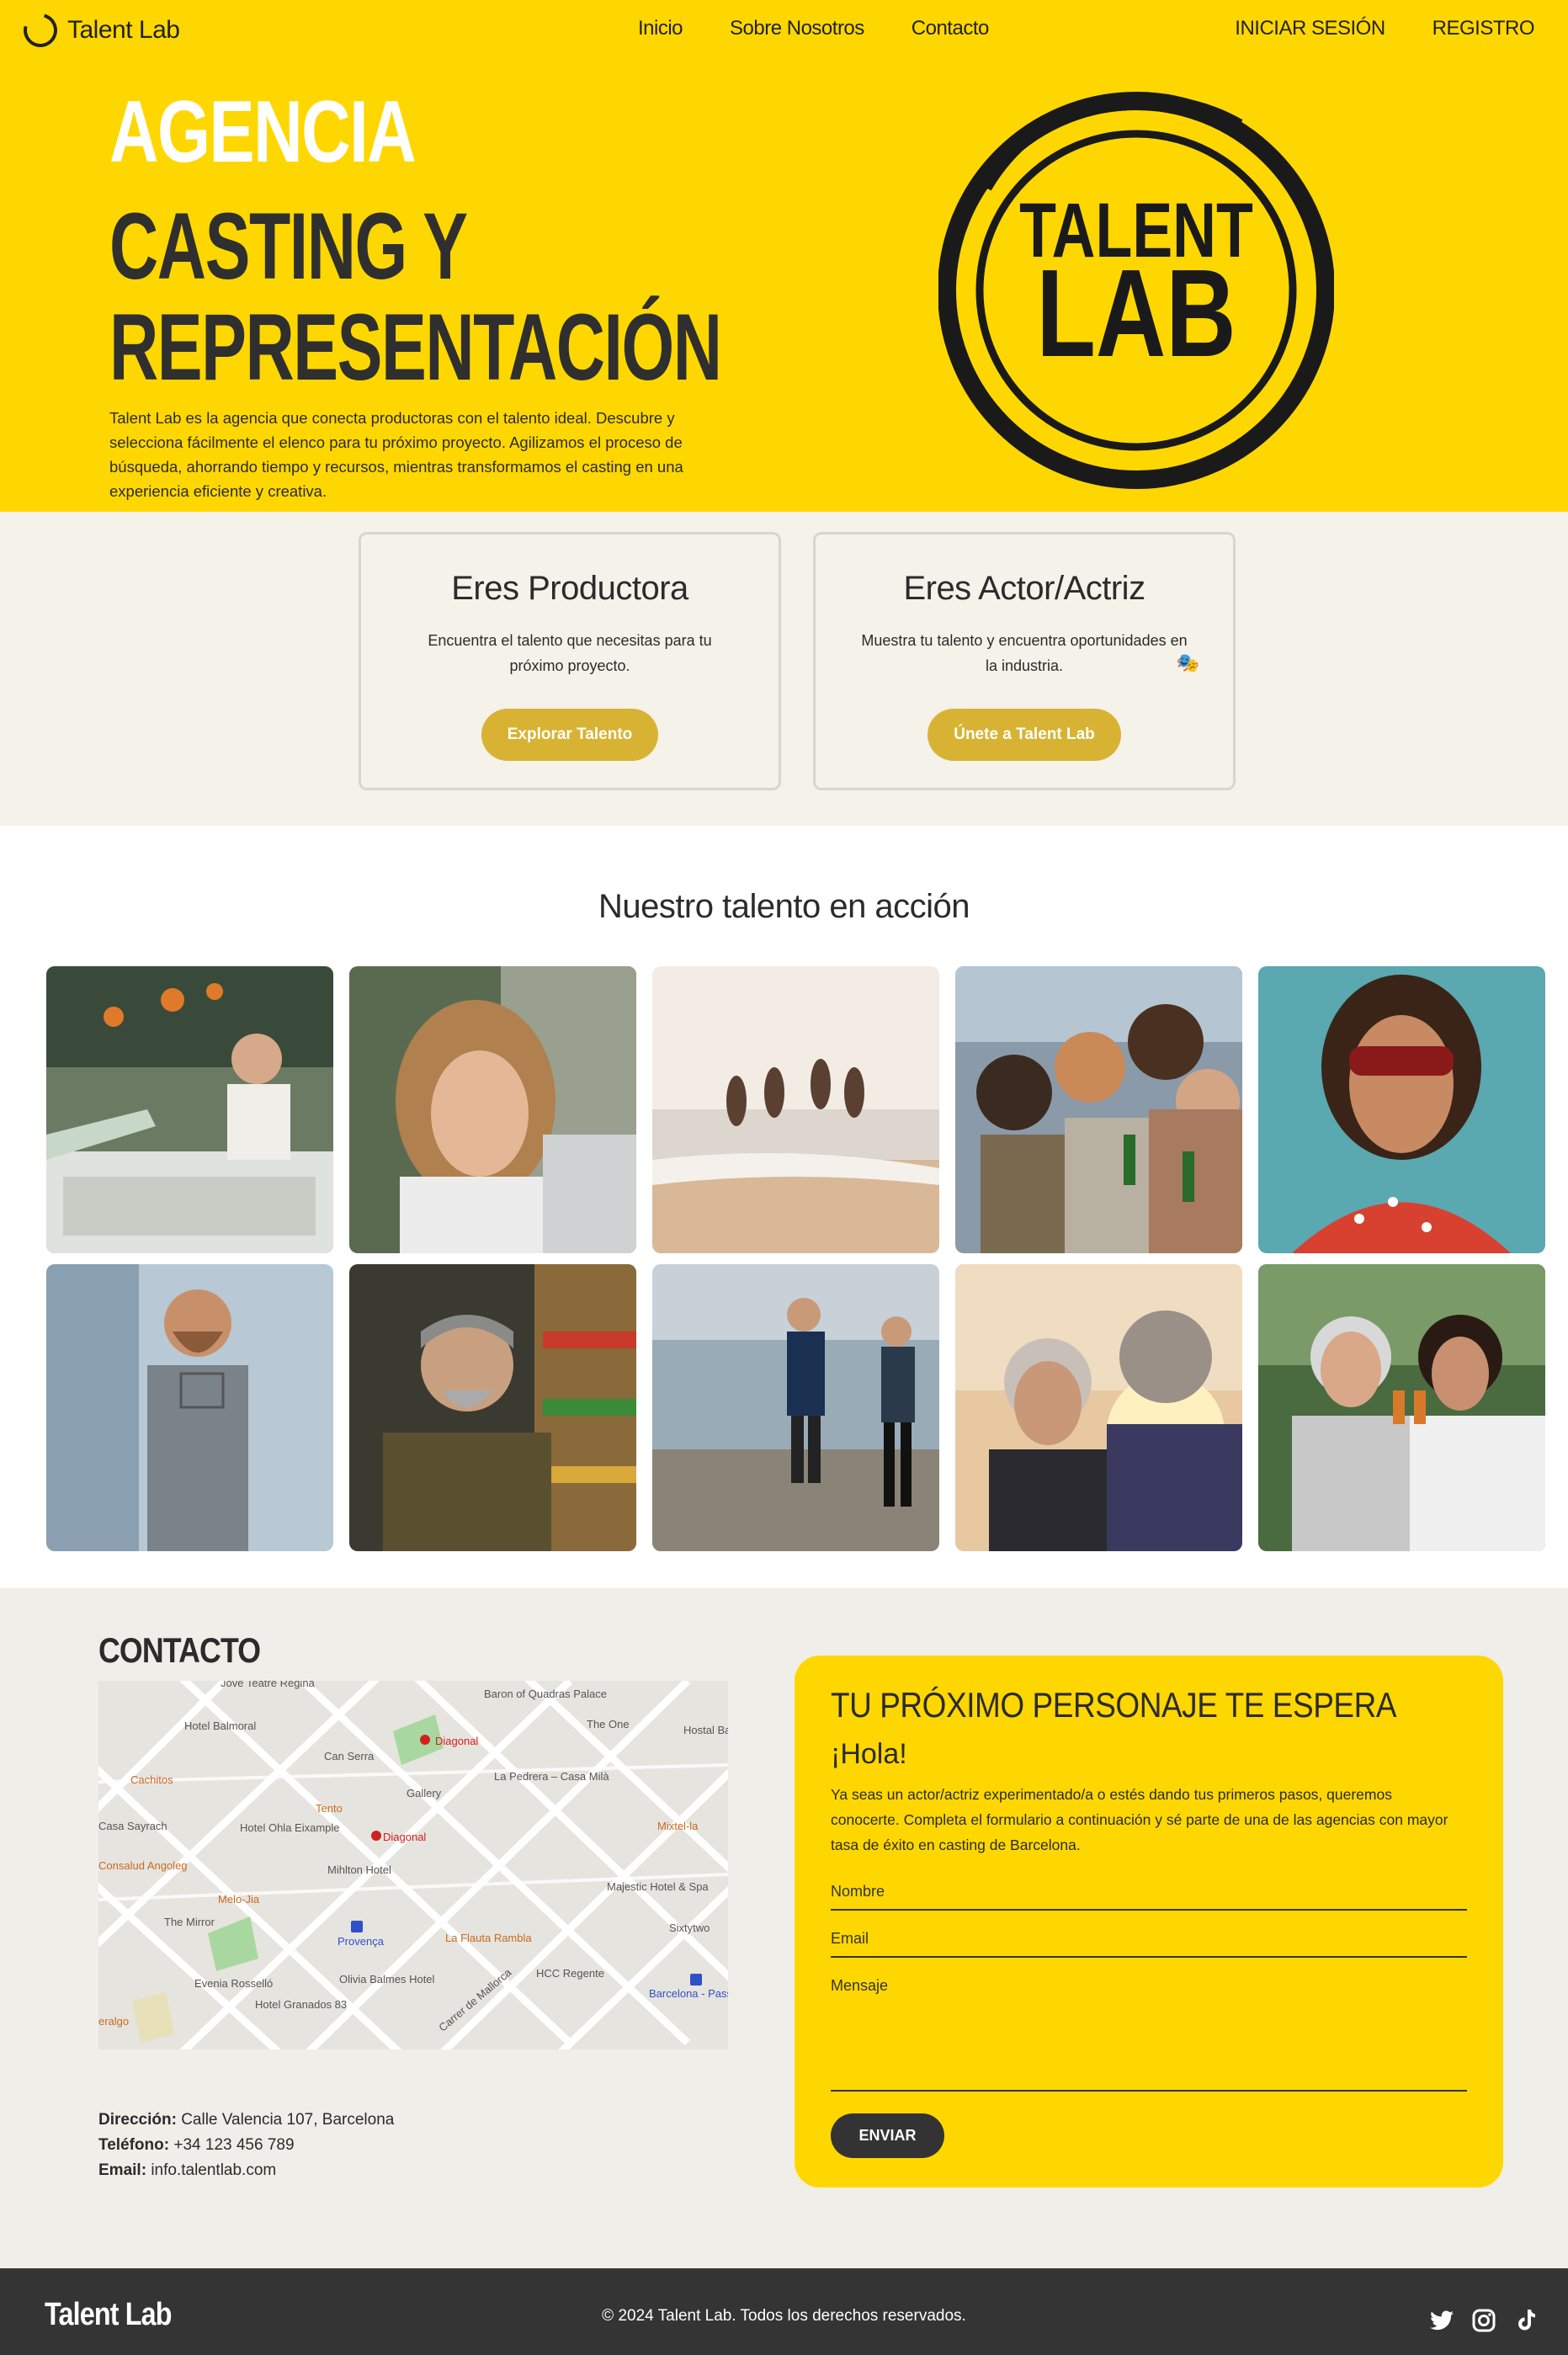  What do you see at coordinates (359, 1869) in the screenshot?
I see `map-label: Mihlton Hotel` at bounding box center [359, 1869].